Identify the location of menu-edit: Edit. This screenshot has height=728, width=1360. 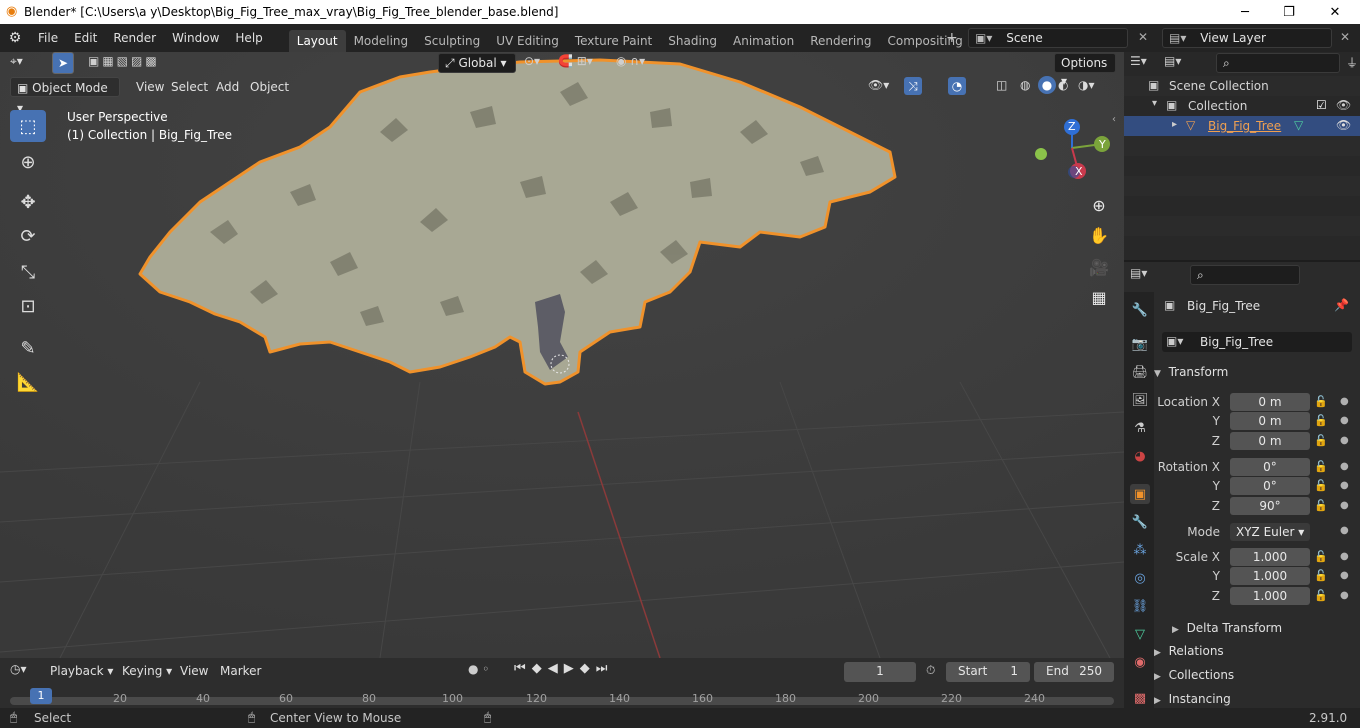
(85, 38).